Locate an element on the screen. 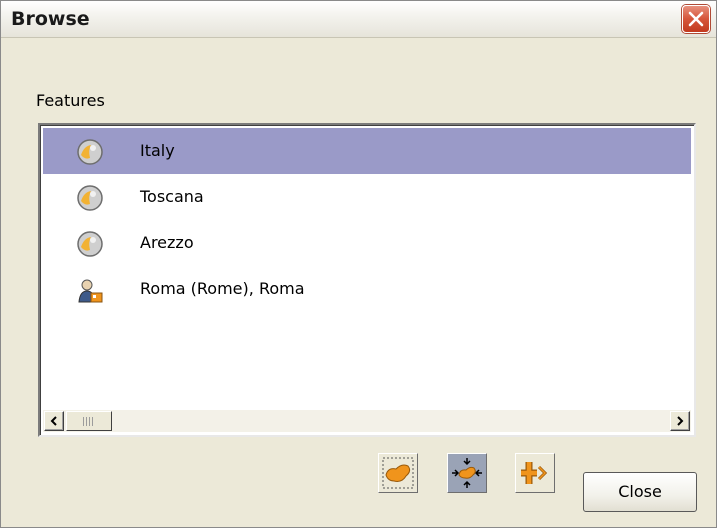 The width and height of the screenshot is (717, 528). features-label: Features is located at coordinates (70, 100).